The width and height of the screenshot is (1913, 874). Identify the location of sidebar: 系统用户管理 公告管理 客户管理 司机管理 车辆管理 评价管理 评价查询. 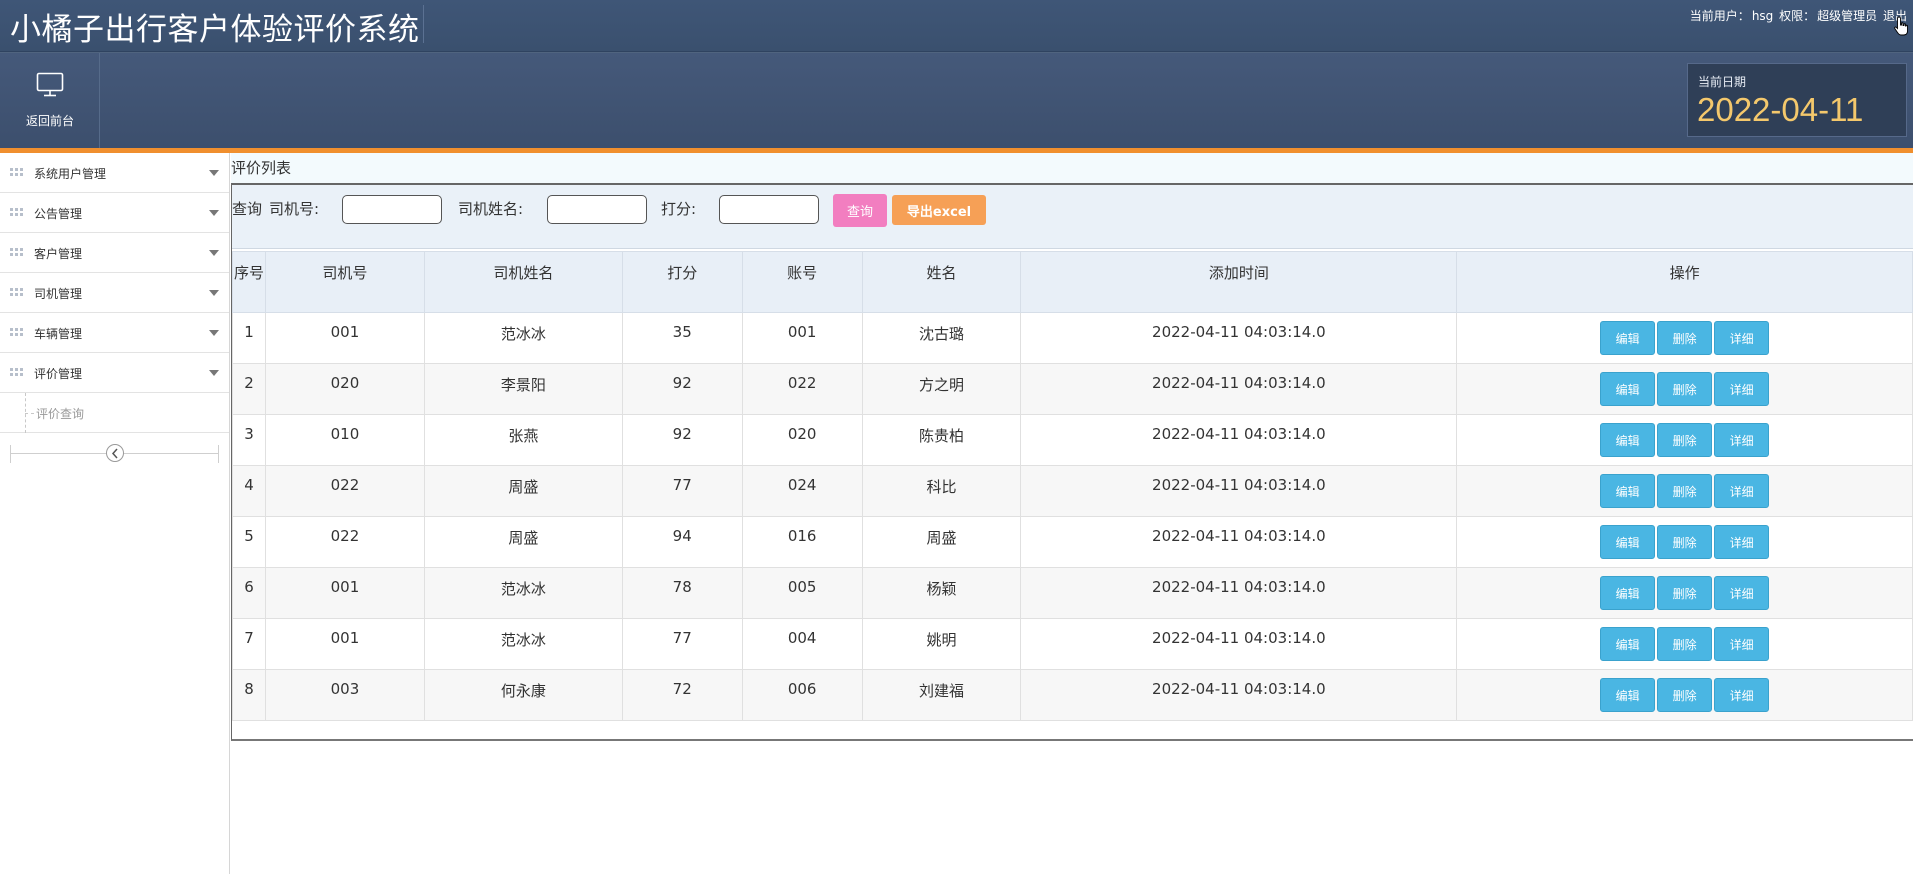
(115, 513).